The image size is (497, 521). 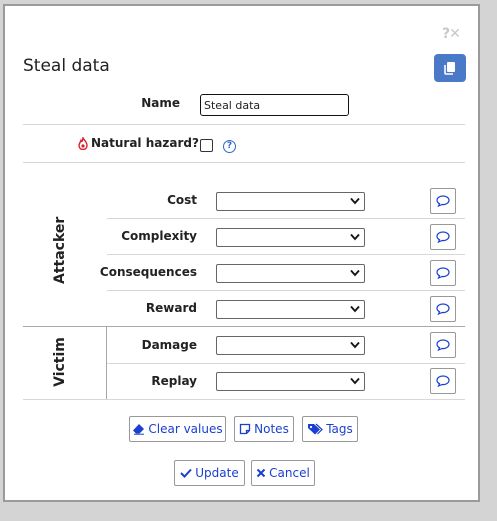 I want to click on attacker-row-label: Cost, so click(x=182, y=200).